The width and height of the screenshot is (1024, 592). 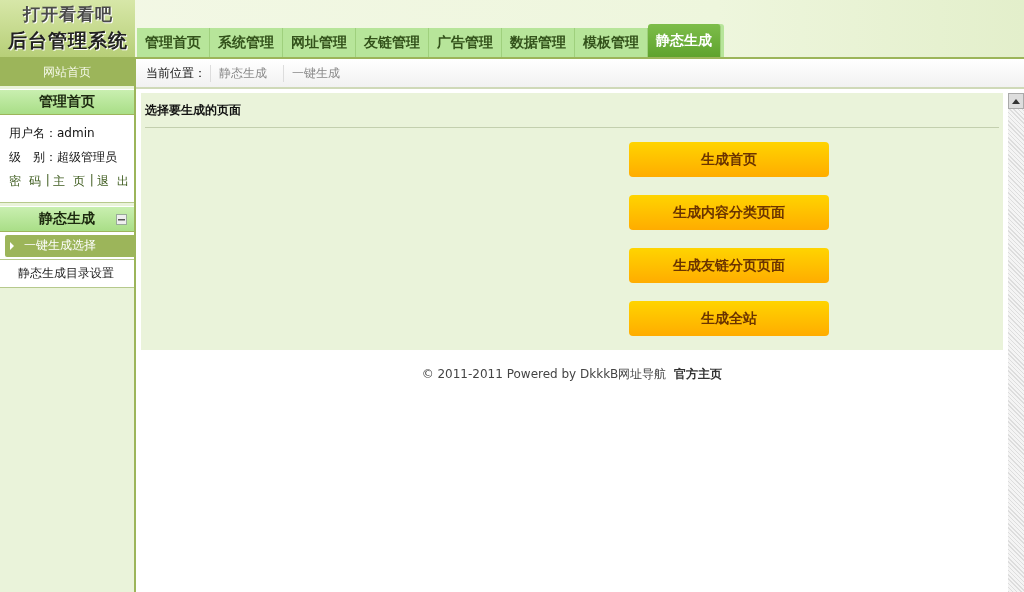 I want to click on logo-subtitle: 后台管理系统, so click(x=67, y=40).